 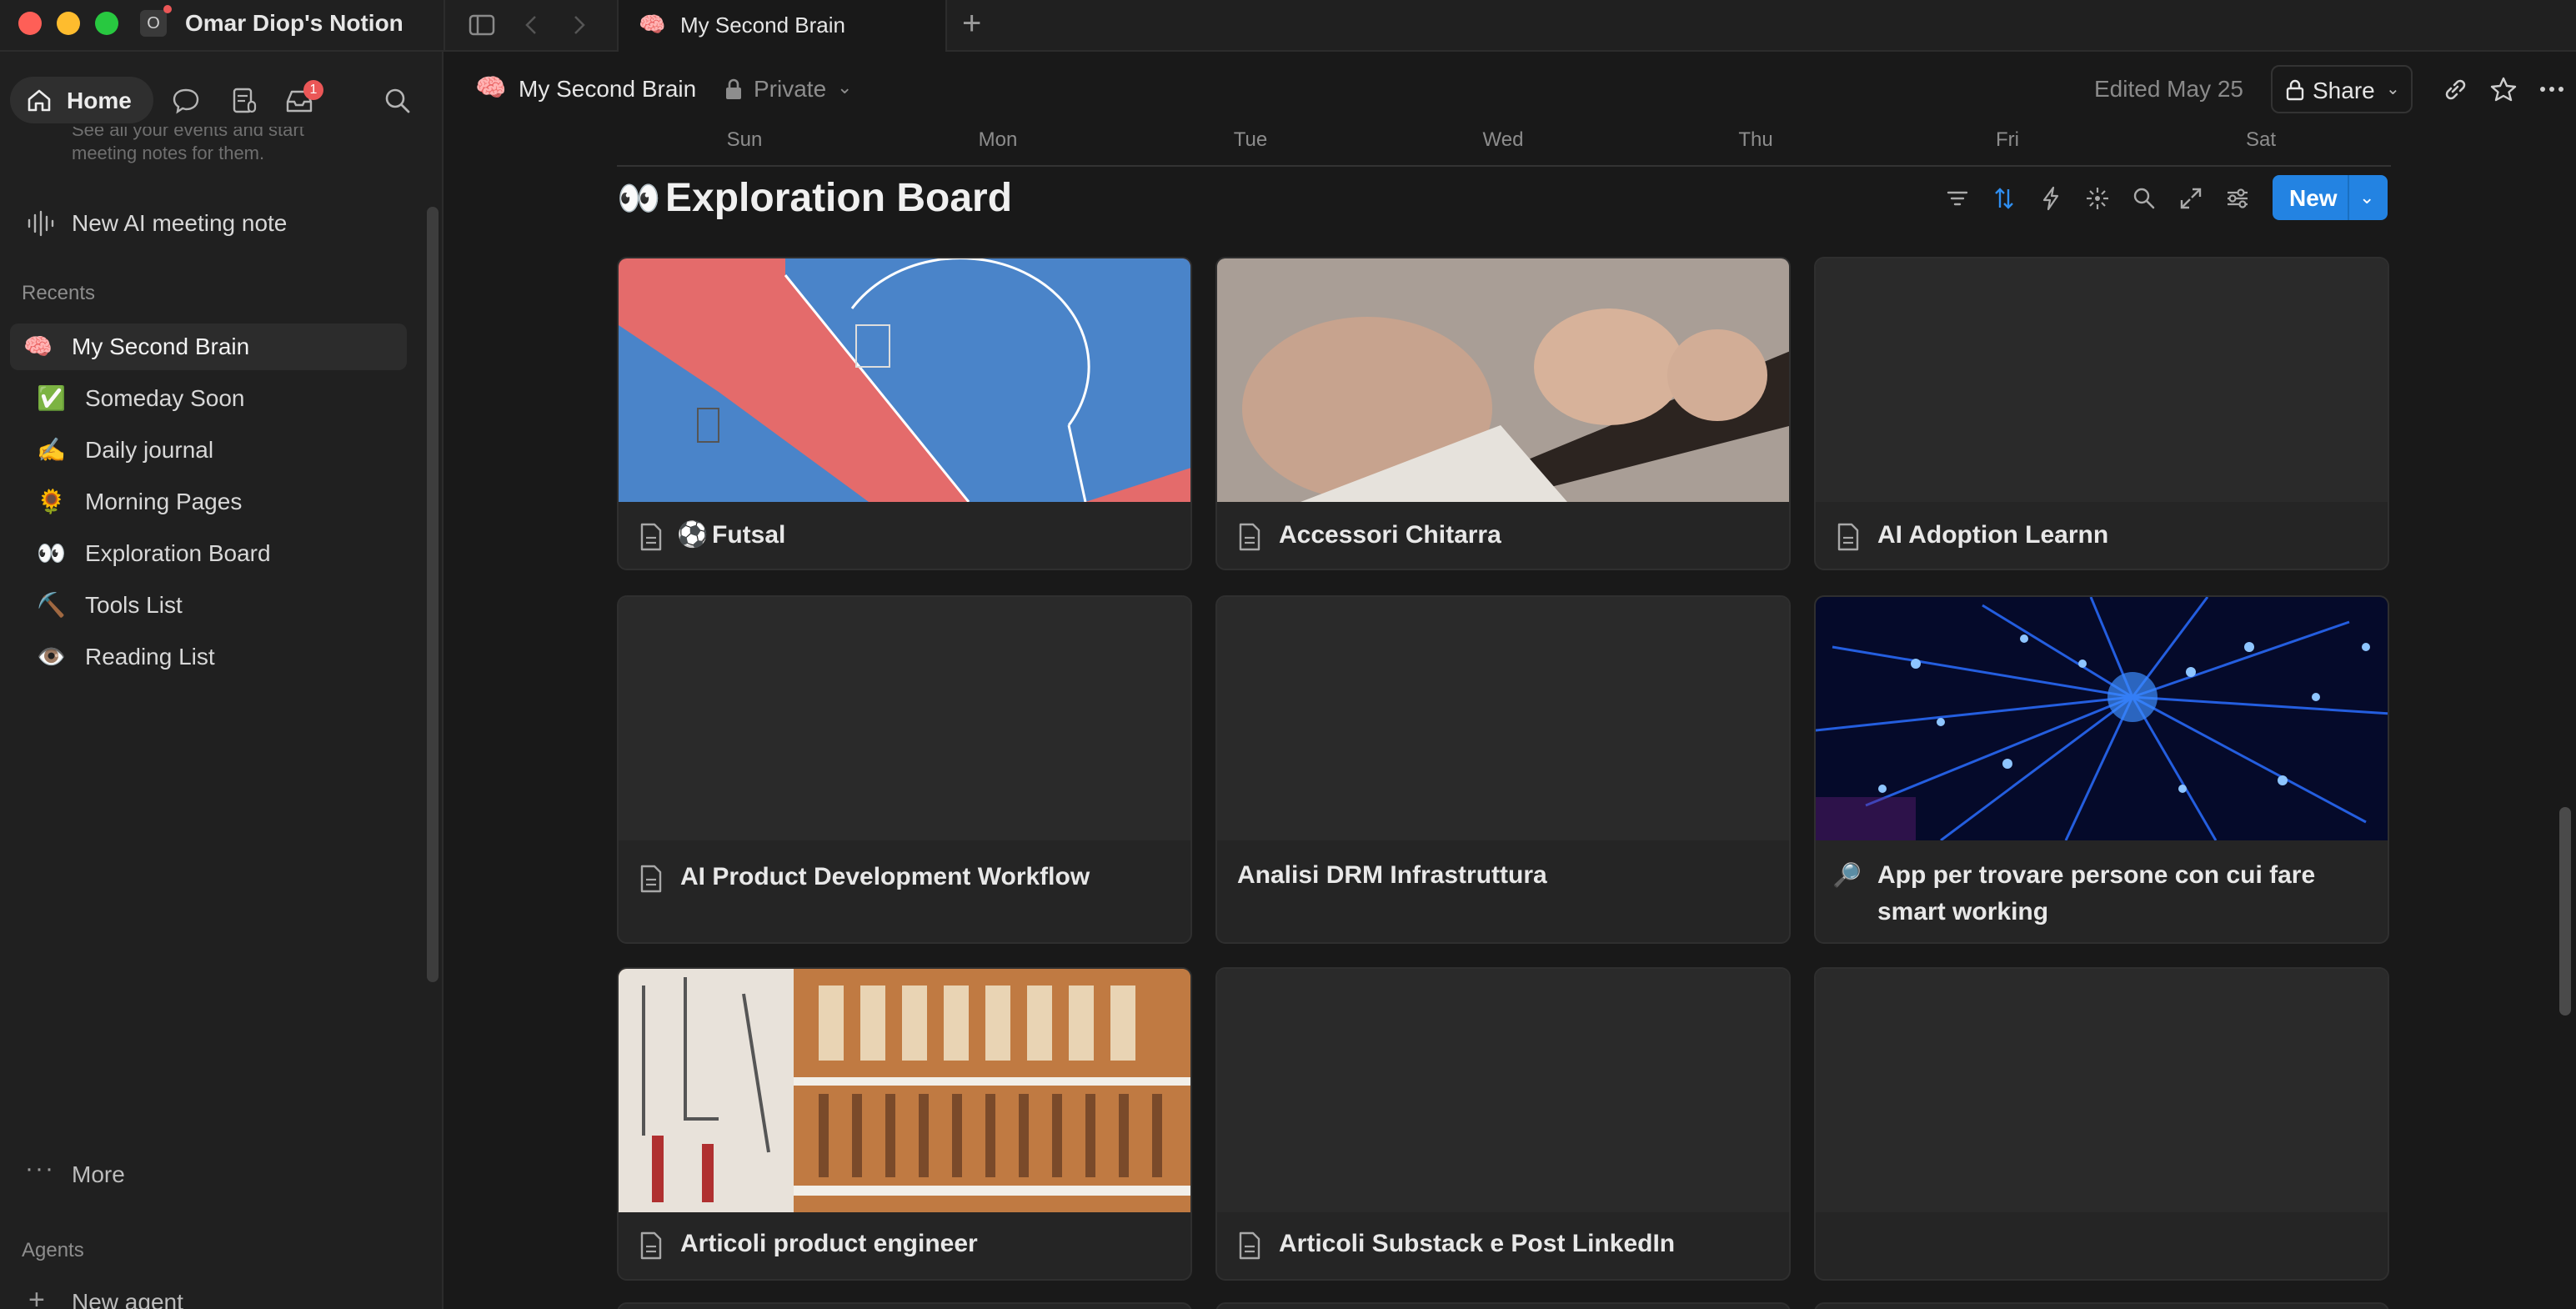 I want to click on title-bar: O Omar Diop's Notion 🧠 My Second Brain +, so click(x=1288, y=26).